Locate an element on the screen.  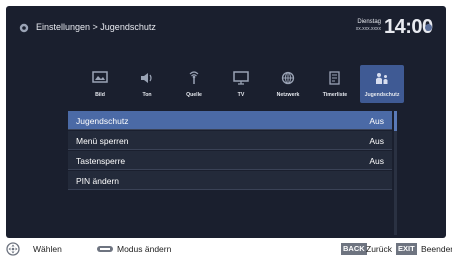
row-label: Jugendschutz is located at coordinates (102, 121).